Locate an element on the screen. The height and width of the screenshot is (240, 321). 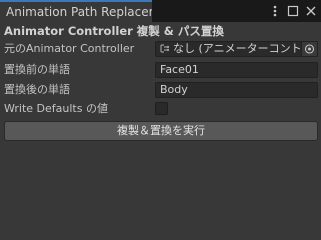
after-word-row: 置換後の単語 Body is located at coordinates (161, 90).